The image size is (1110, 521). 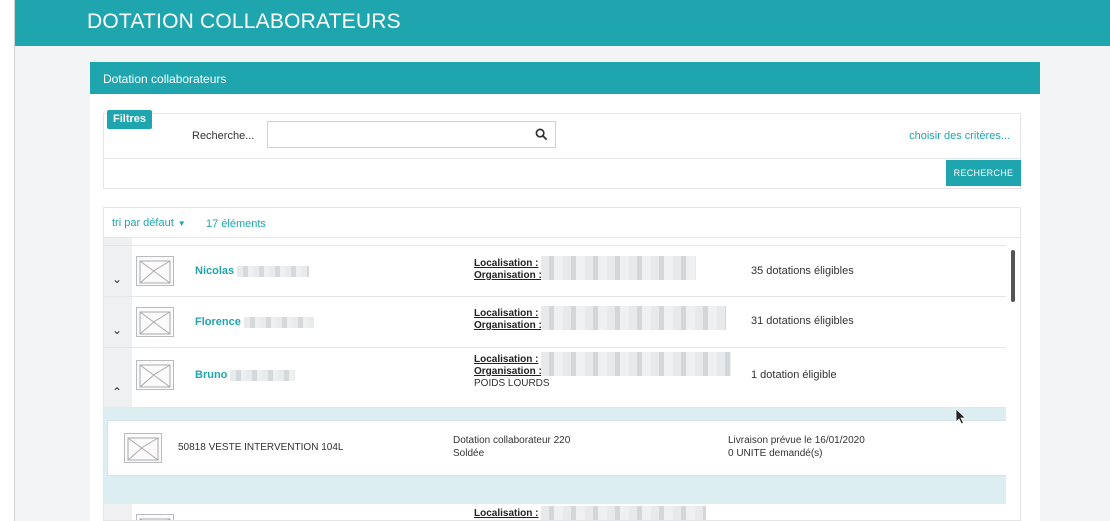 I want to click on top-bar: DOTATION COLLABORATEURS, so click(x=562, y=23).